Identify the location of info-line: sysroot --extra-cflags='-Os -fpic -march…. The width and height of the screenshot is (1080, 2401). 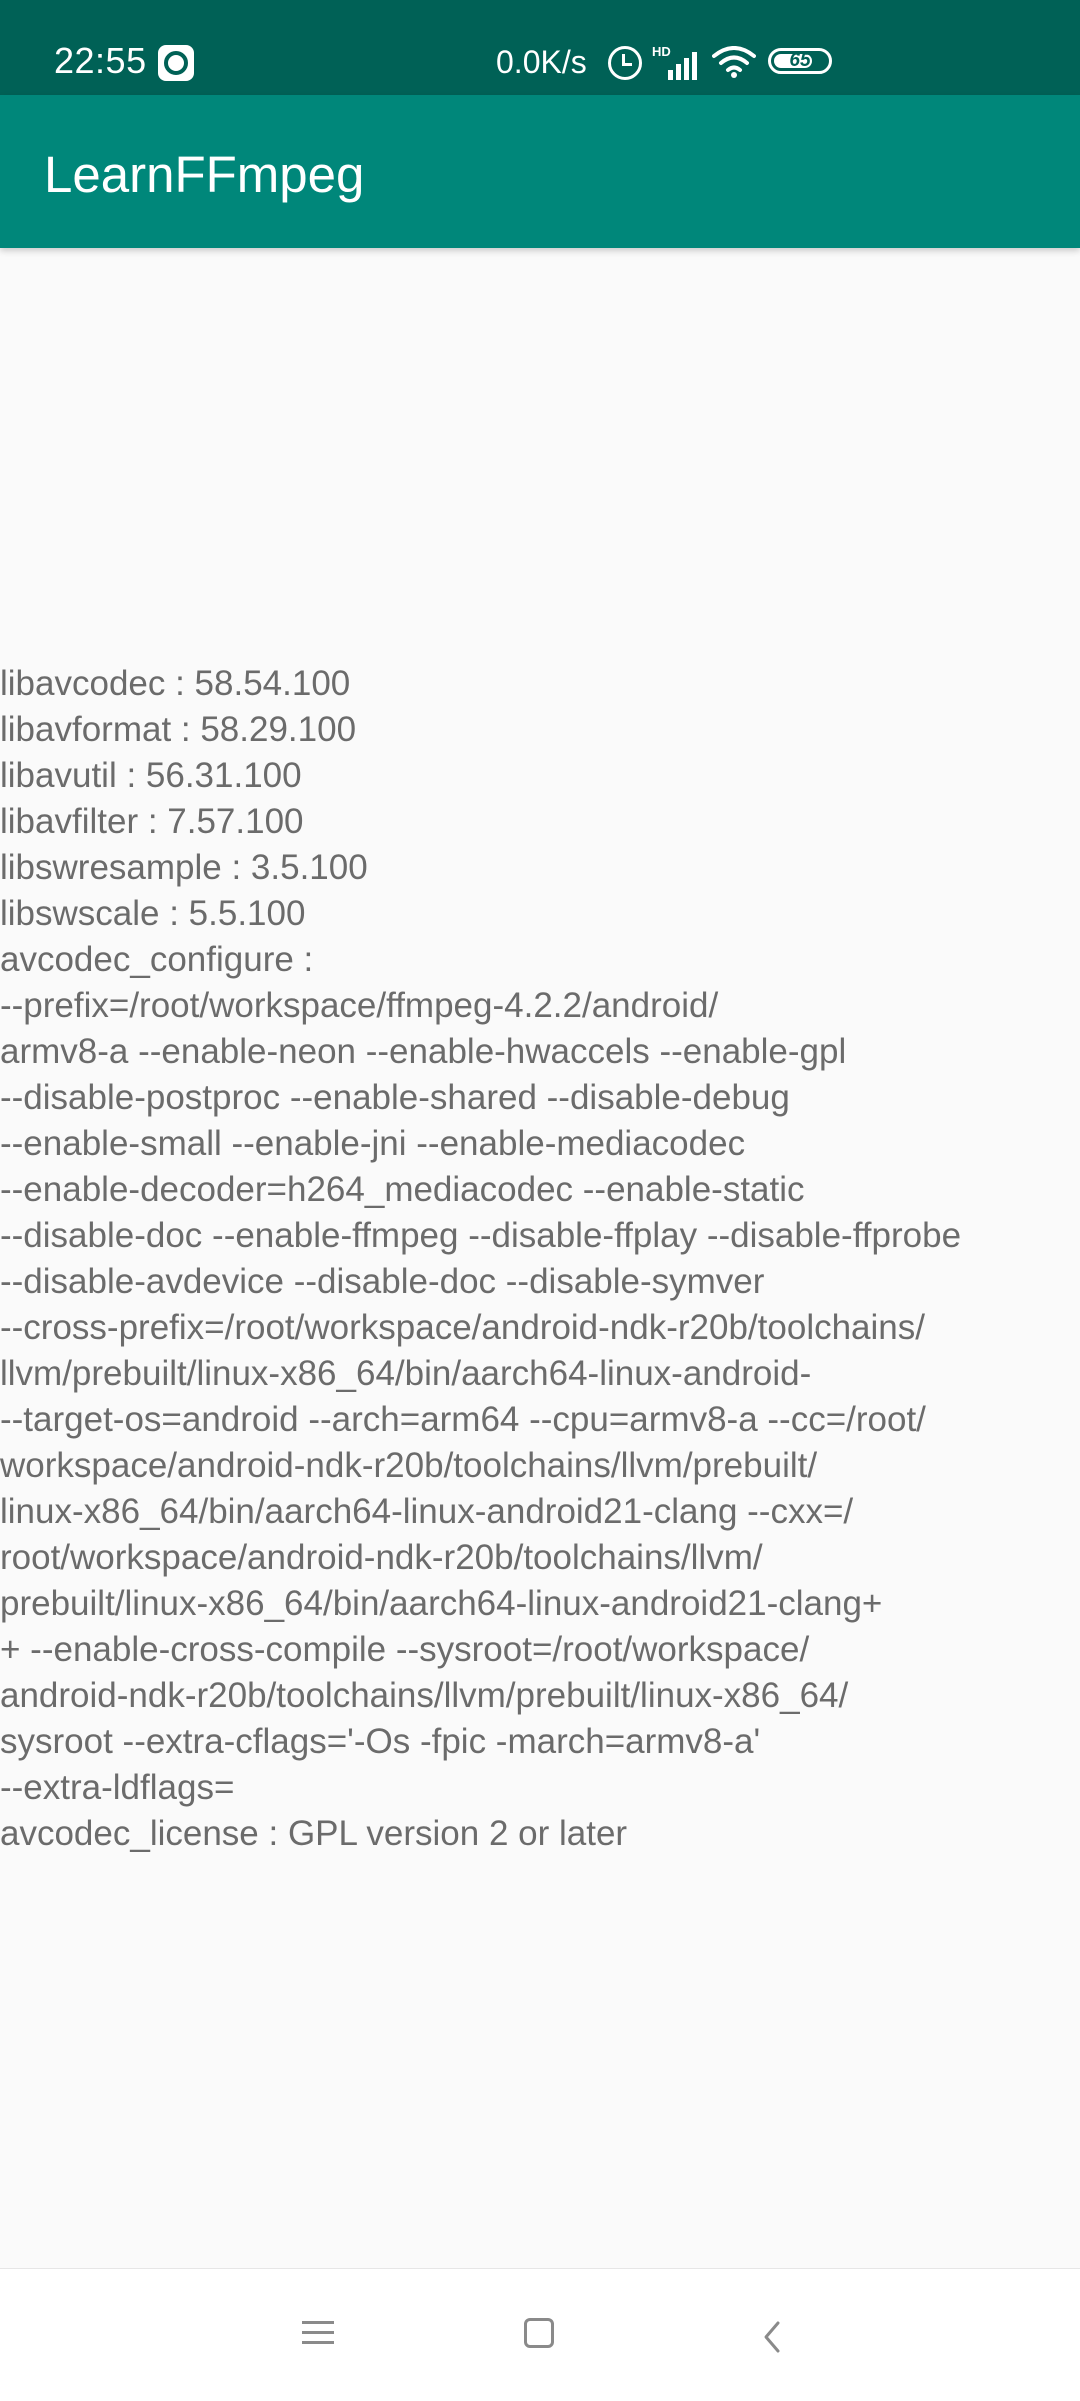
(380, 1741).